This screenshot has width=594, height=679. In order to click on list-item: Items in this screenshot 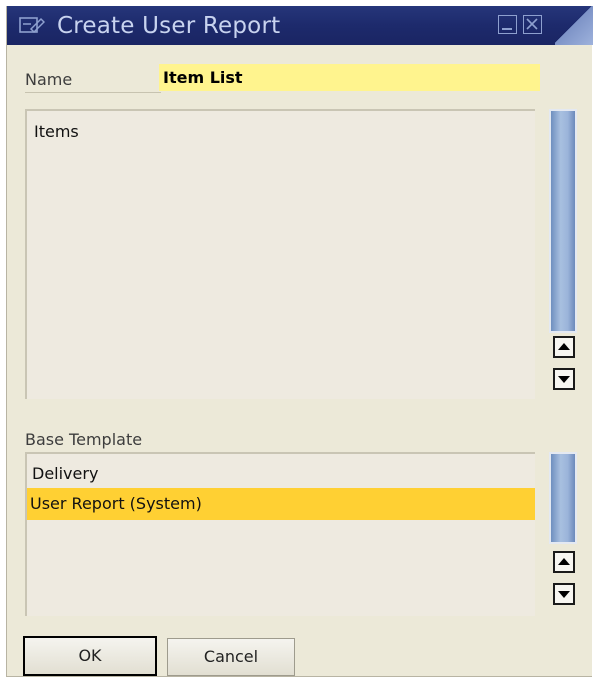, I will do `click(56, 131)`.